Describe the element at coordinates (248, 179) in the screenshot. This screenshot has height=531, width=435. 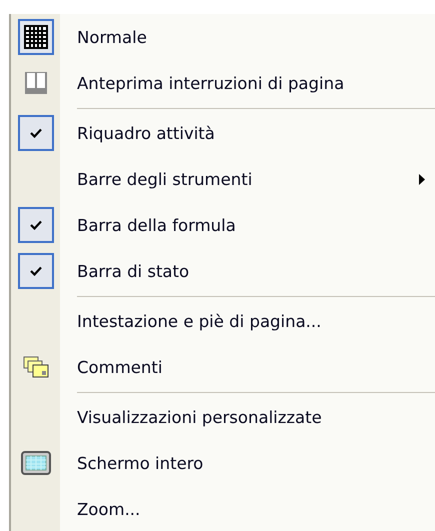
I see `menu-item: Barre degli strumenti` at that location.